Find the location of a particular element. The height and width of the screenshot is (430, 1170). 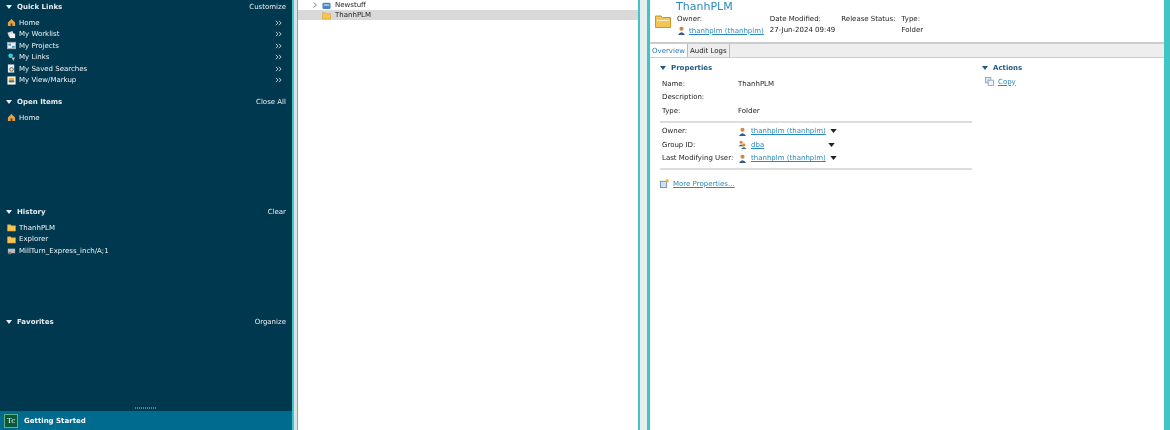

grid-window-icon is located at coordinates (11, 46).